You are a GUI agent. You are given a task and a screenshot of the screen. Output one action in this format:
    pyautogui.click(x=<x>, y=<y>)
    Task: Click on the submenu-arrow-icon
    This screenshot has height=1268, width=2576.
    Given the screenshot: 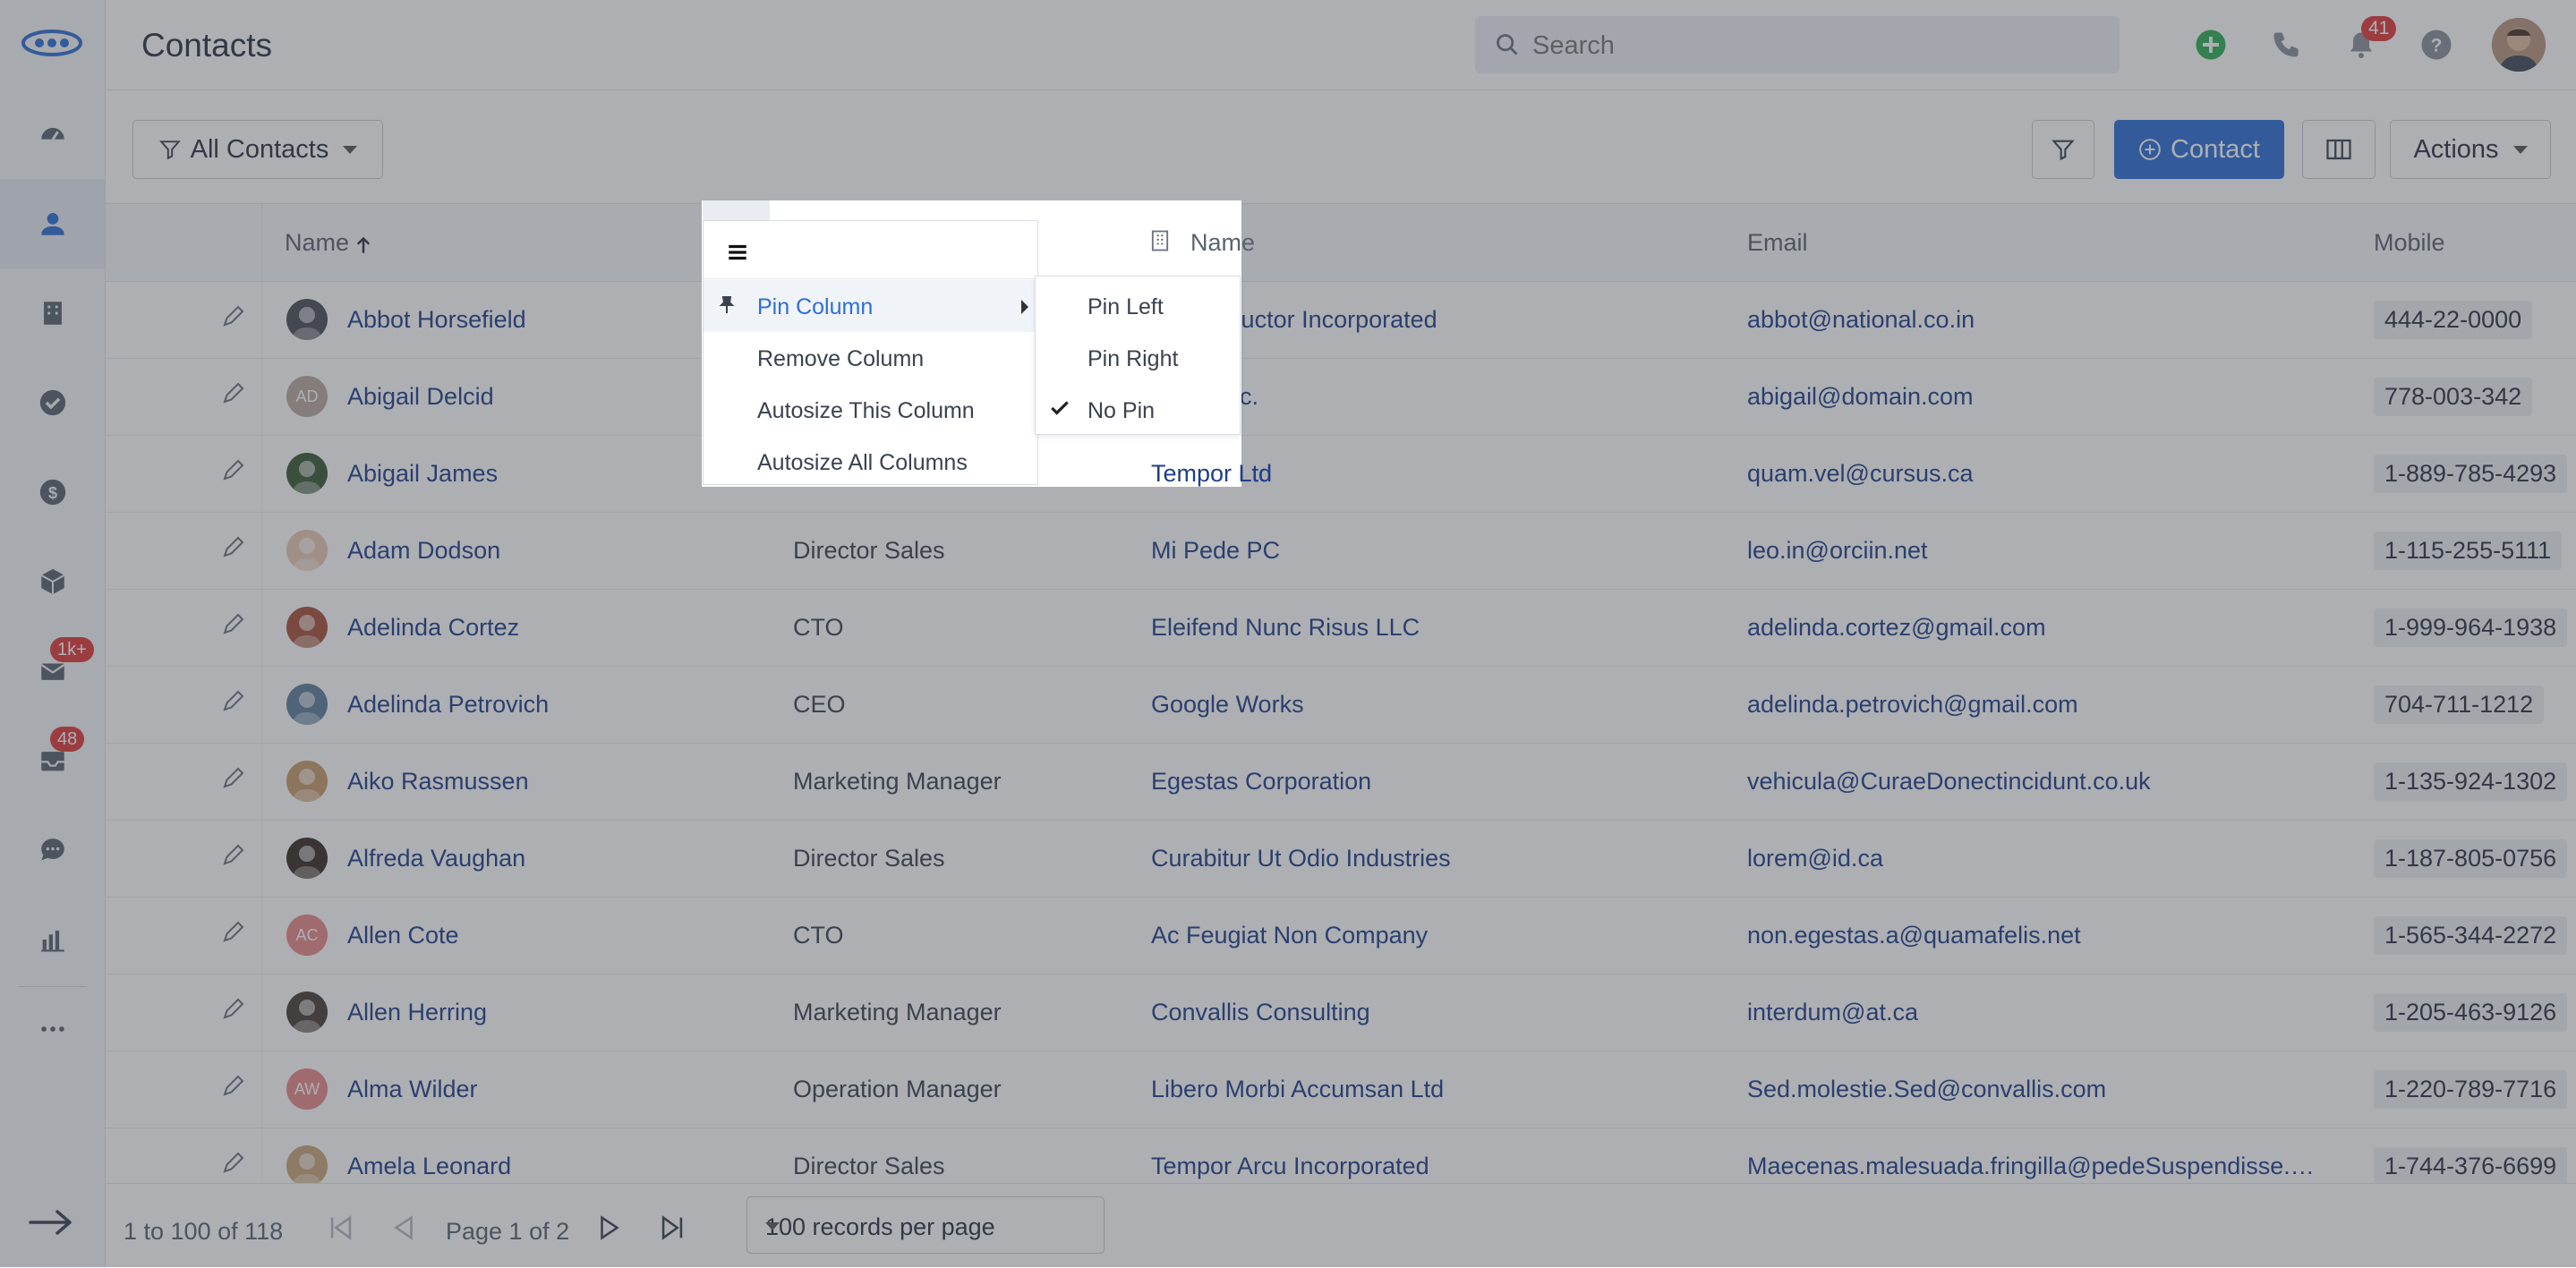 What is the action you would take?
    pyautogui.click(x=1024, y=307)
    